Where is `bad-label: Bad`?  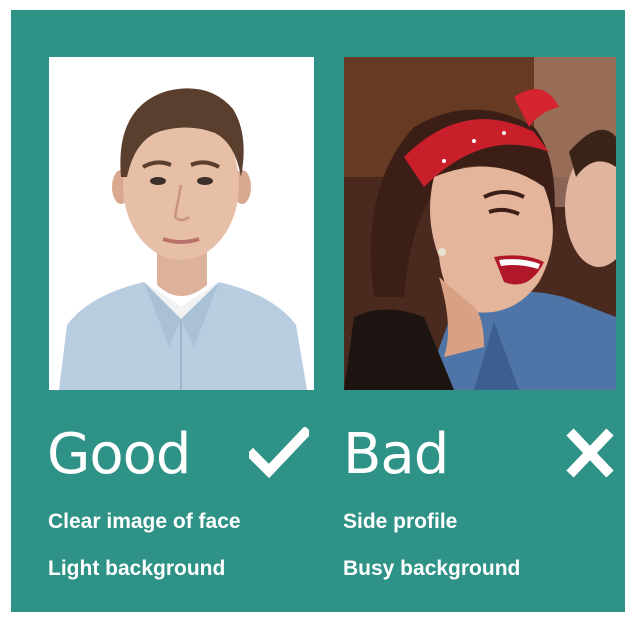 bad-label: Bad is located at coordinates (396, 454).